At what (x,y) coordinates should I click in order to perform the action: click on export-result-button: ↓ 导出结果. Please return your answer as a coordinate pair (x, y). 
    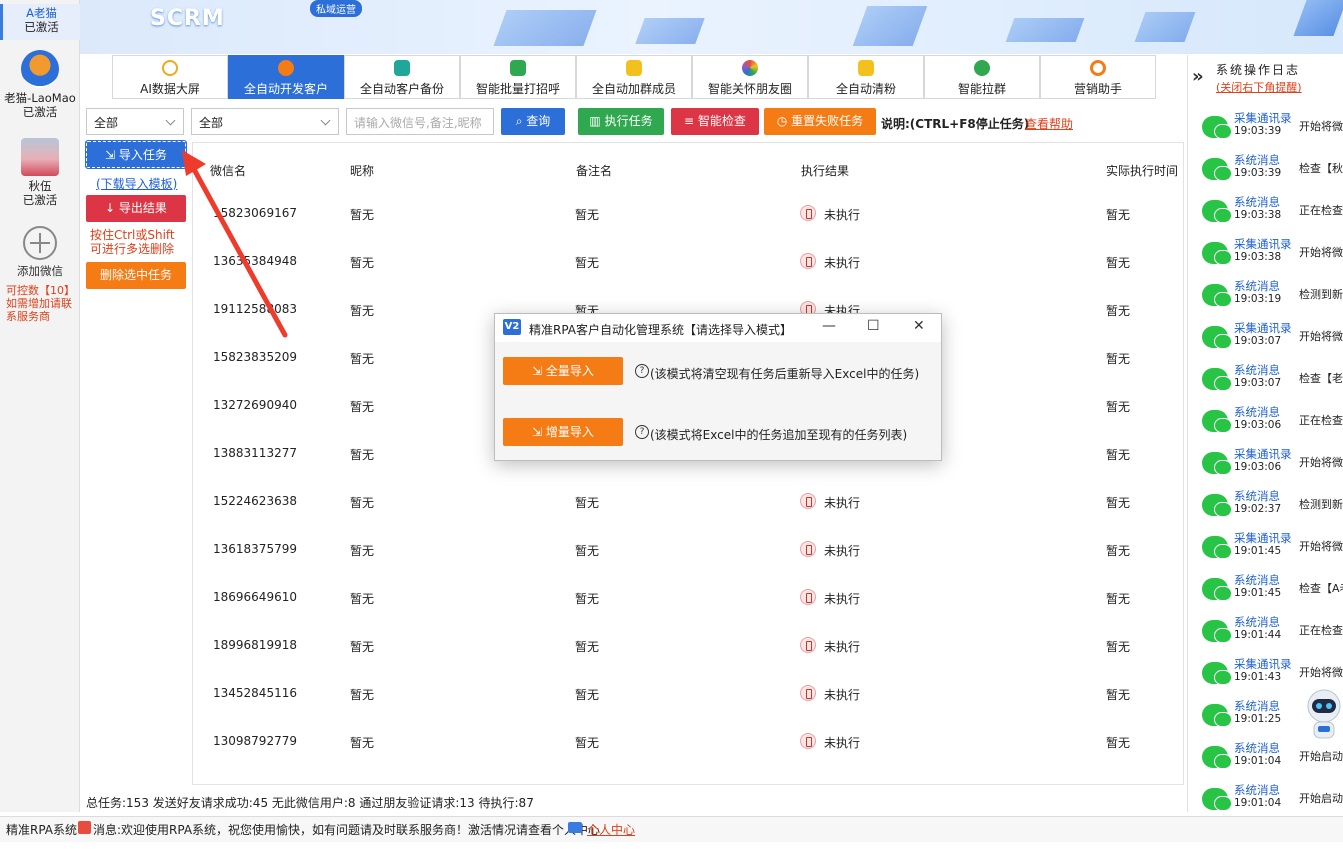
    Looking at the image, I should click on (136, 208).